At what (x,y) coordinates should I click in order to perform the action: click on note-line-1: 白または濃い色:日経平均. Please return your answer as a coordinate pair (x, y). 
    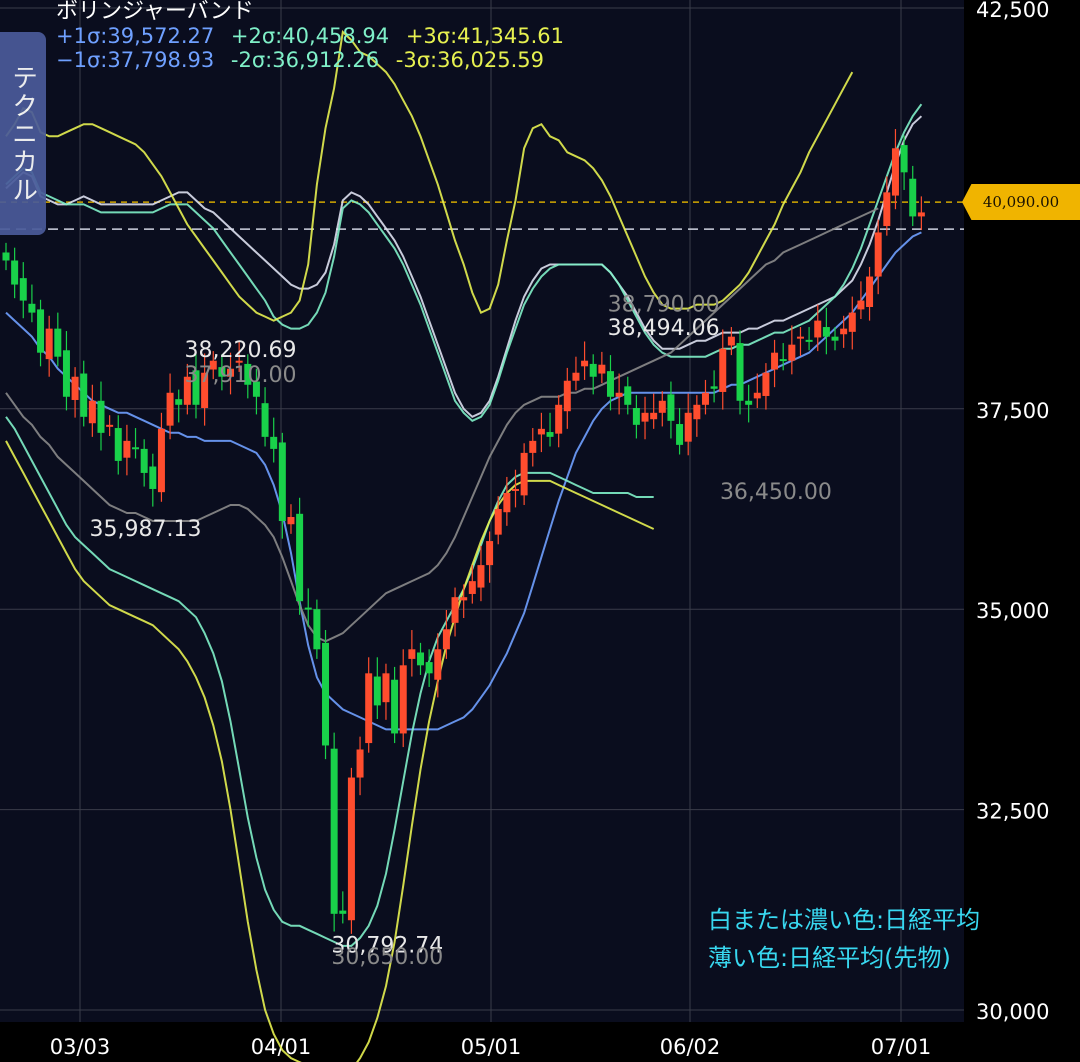
    Looking at the image, I should click on (844, 920).